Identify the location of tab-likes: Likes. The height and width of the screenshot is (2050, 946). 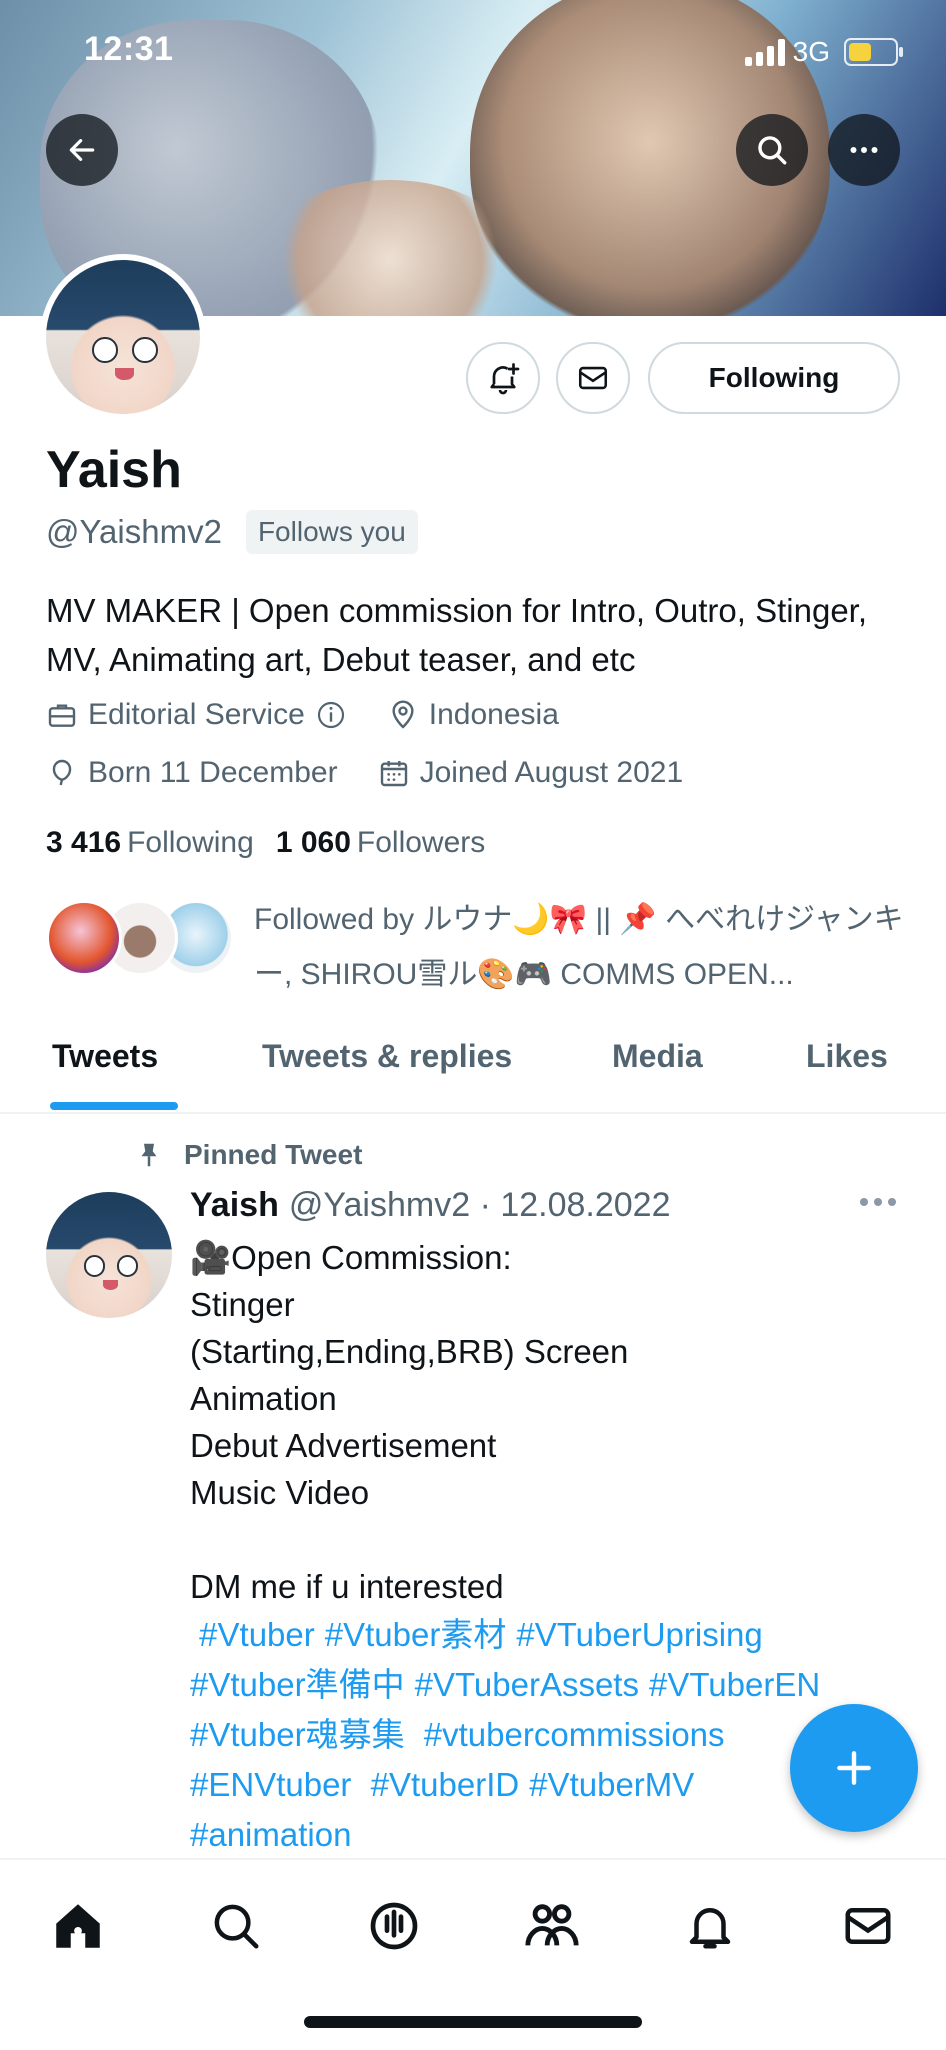
(847, 1056).